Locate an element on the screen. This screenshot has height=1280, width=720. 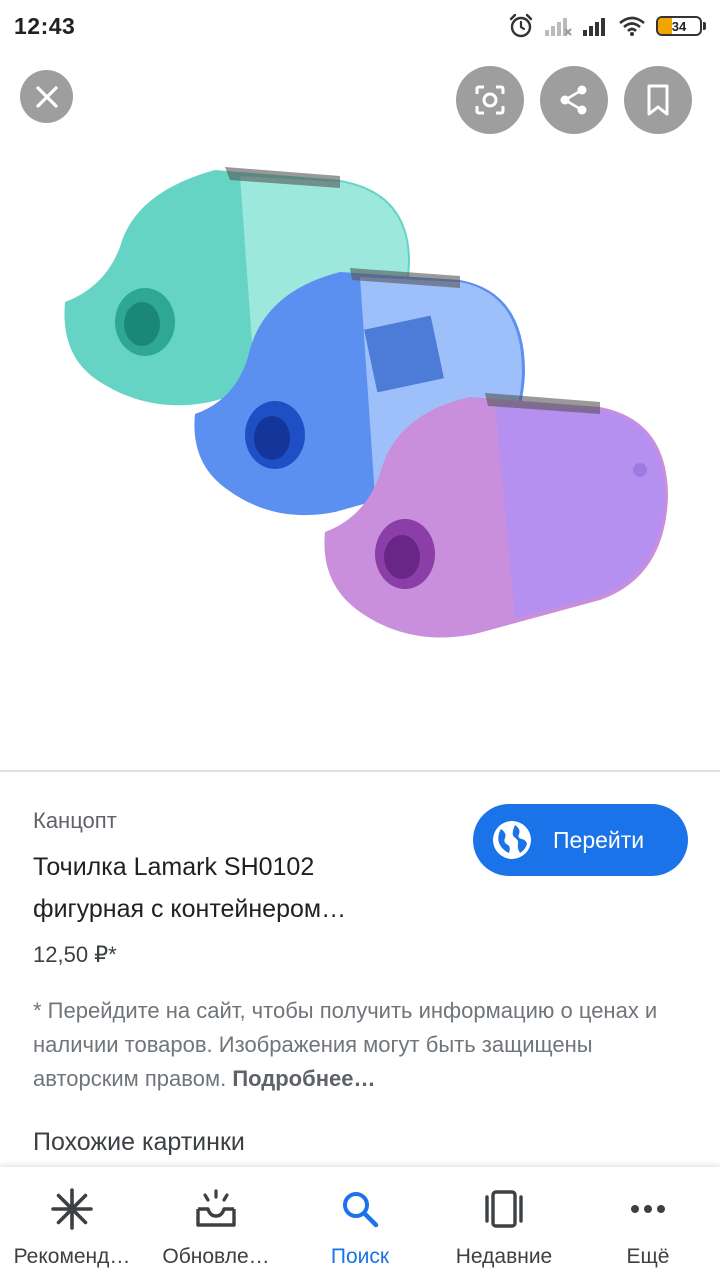
updates-icon is located at coordinates (216, 1208).